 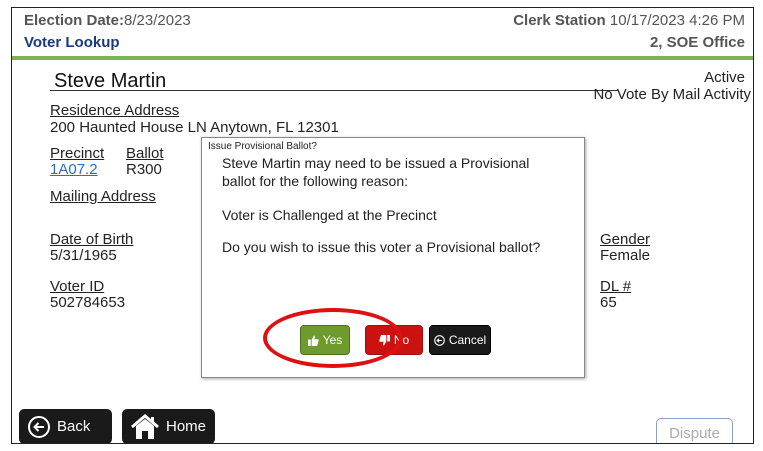 I want to click on no-label: No, so click(x=401, y=340).